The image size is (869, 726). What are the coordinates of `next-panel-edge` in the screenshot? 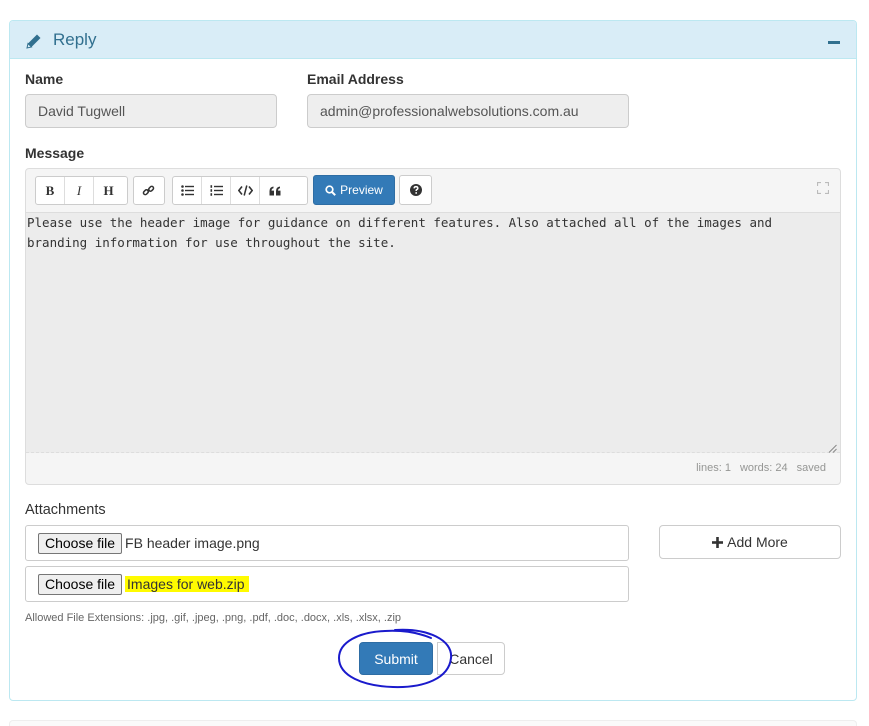 It's located at (433, 723).